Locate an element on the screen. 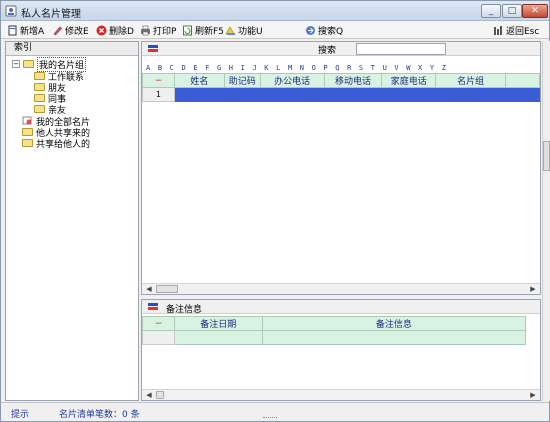 This screenshot has height=422, width=550. window-vscrollbar is located at coordinates (546, 221).